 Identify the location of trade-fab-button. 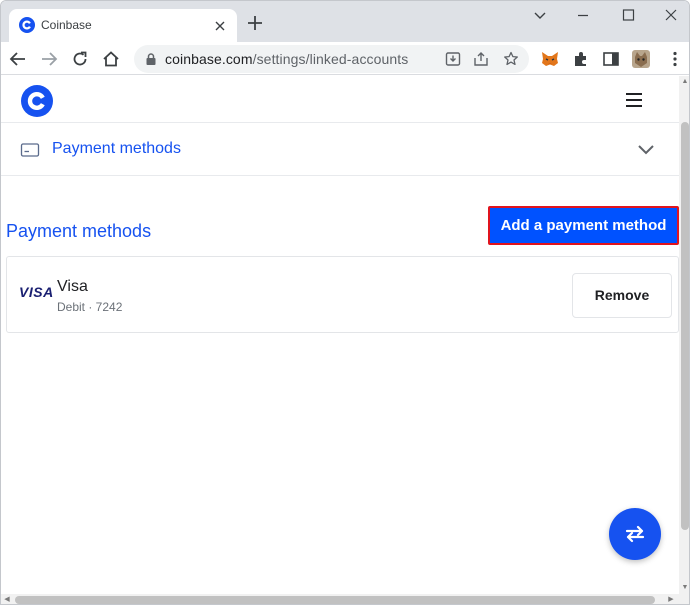
(635, 534).